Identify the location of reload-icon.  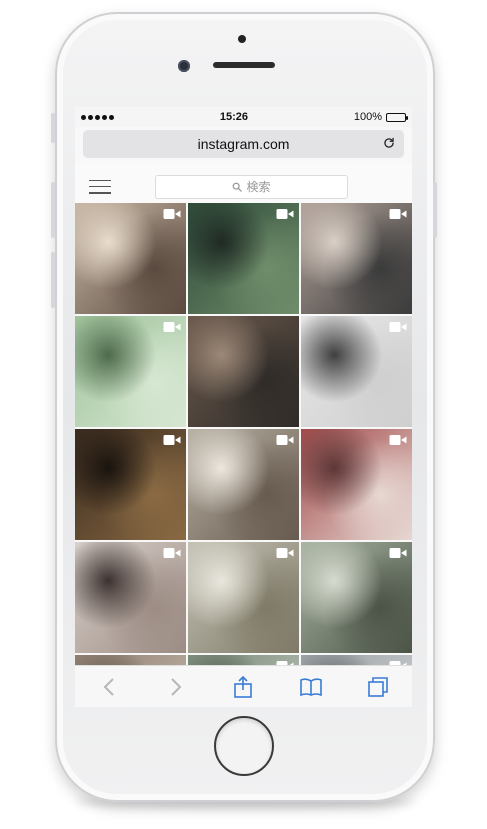
(389, 143).